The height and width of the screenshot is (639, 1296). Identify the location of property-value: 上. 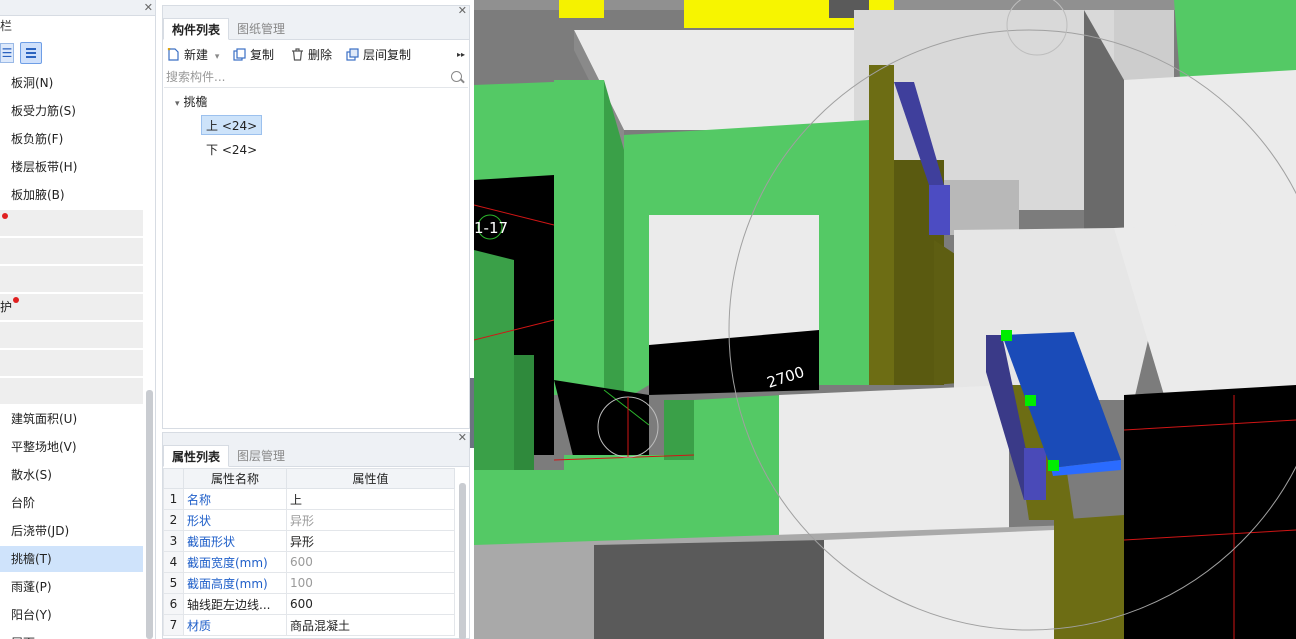
(370, 499).